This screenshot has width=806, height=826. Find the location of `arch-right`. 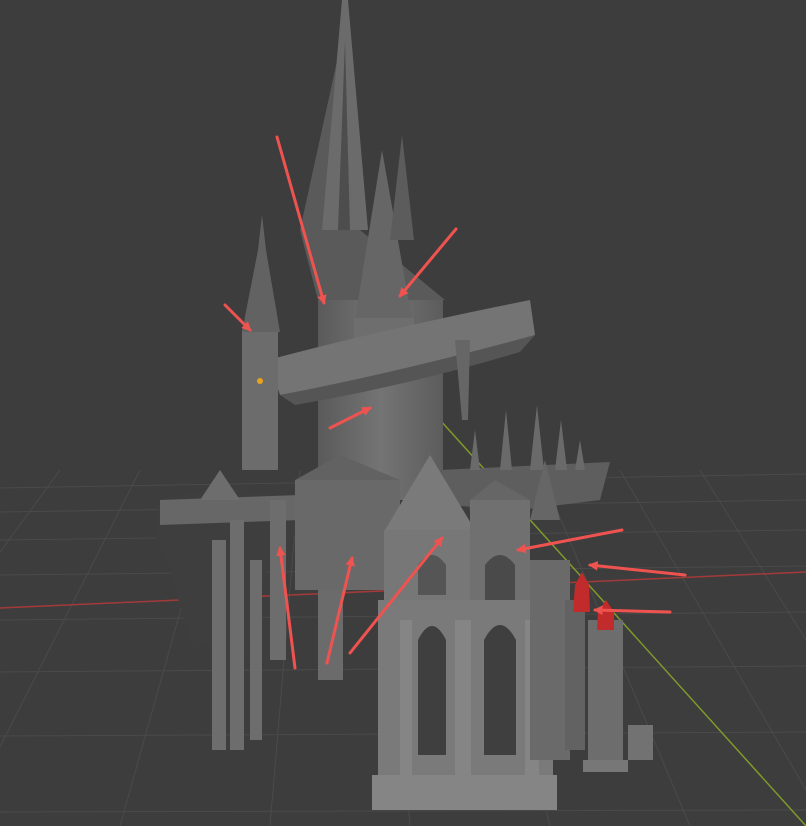

arch-right is located at coordinates (500, 690).